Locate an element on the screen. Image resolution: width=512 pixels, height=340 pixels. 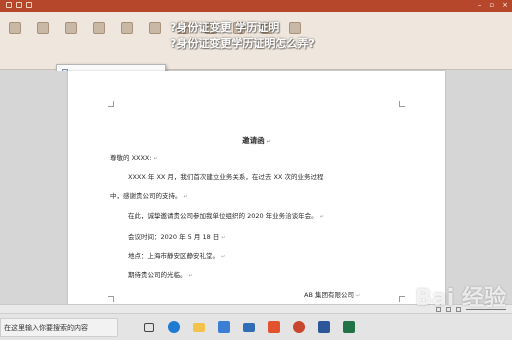
line-text: 尊敬的 XXXX: is located at coordinates (131, 158).